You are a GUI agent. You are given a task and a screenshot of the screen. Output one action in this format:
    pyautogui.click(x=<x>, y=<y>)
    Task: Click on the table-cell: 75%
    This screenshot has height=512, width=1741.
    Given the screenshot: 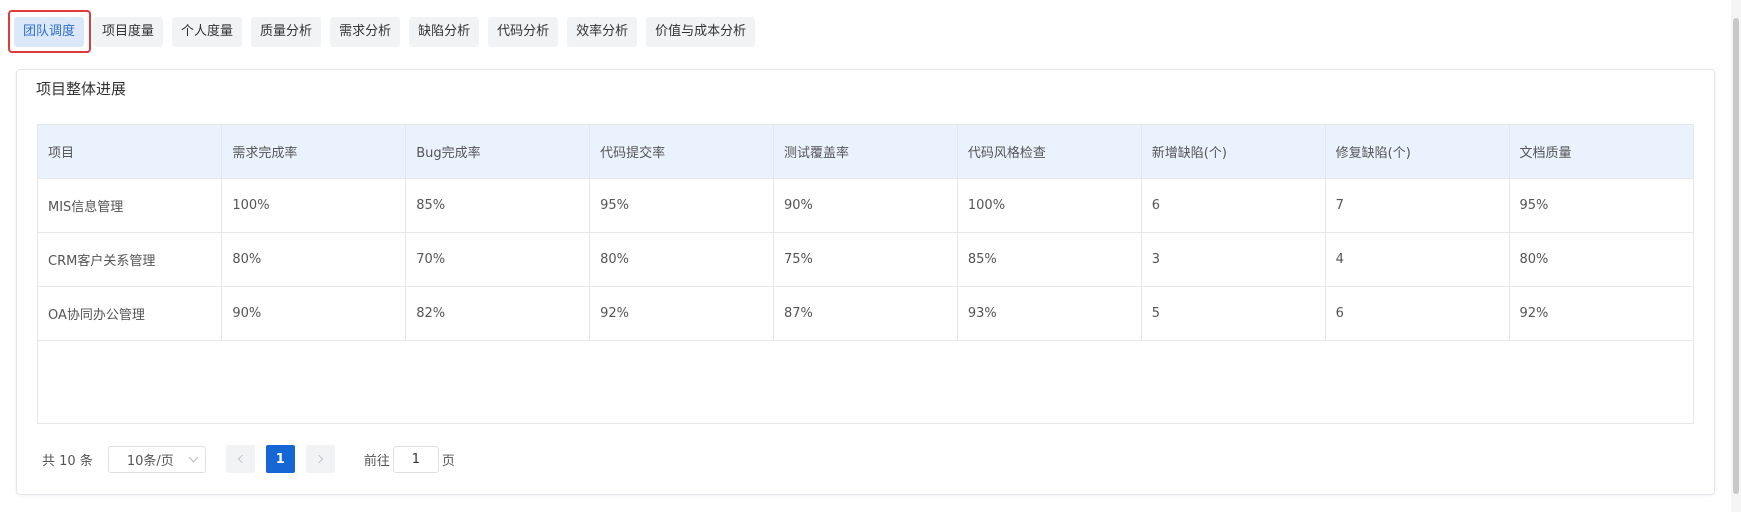 What is the action you would take?
    pyautogui.click(x=865, y=259)
    